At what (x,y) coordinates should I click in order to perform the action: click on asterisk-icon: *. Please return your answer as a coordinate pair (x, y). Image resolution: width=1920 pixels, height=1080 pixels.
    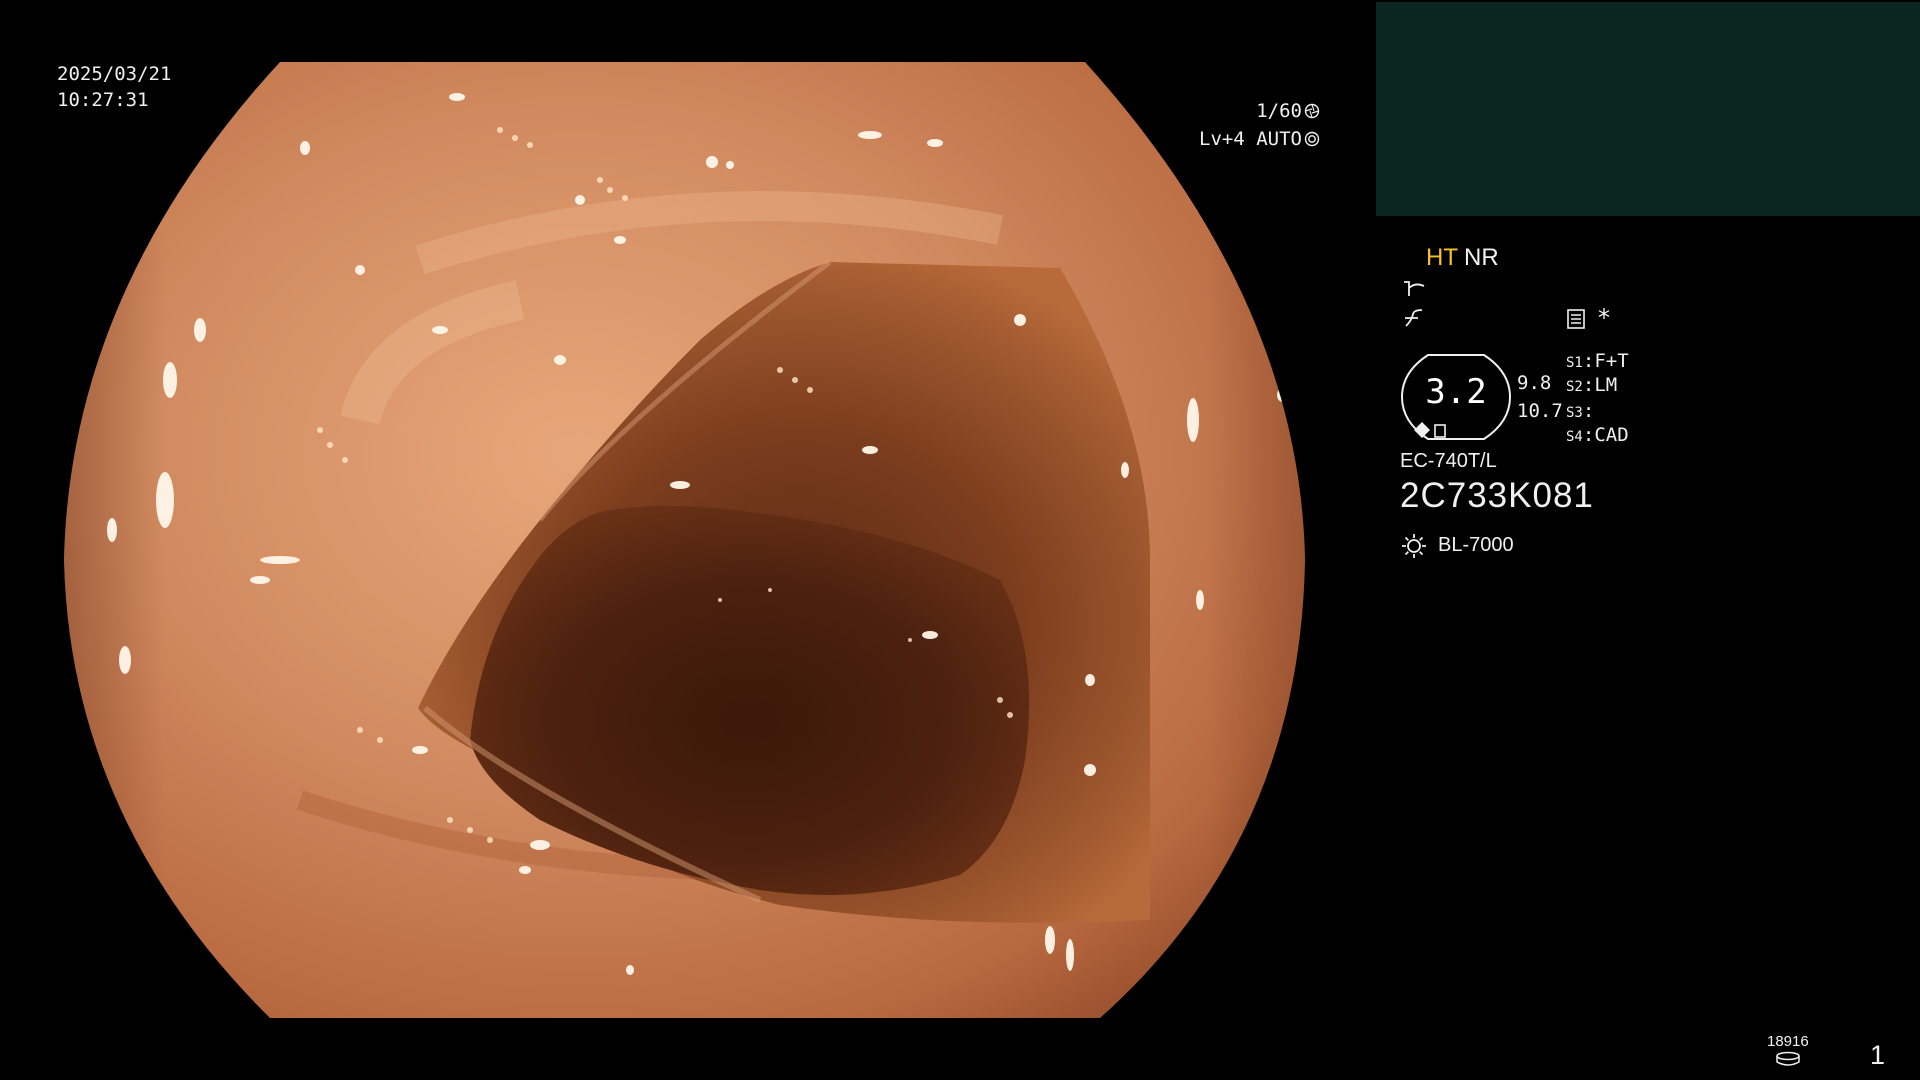
    Looking at the image, I should click on (1604, 318).